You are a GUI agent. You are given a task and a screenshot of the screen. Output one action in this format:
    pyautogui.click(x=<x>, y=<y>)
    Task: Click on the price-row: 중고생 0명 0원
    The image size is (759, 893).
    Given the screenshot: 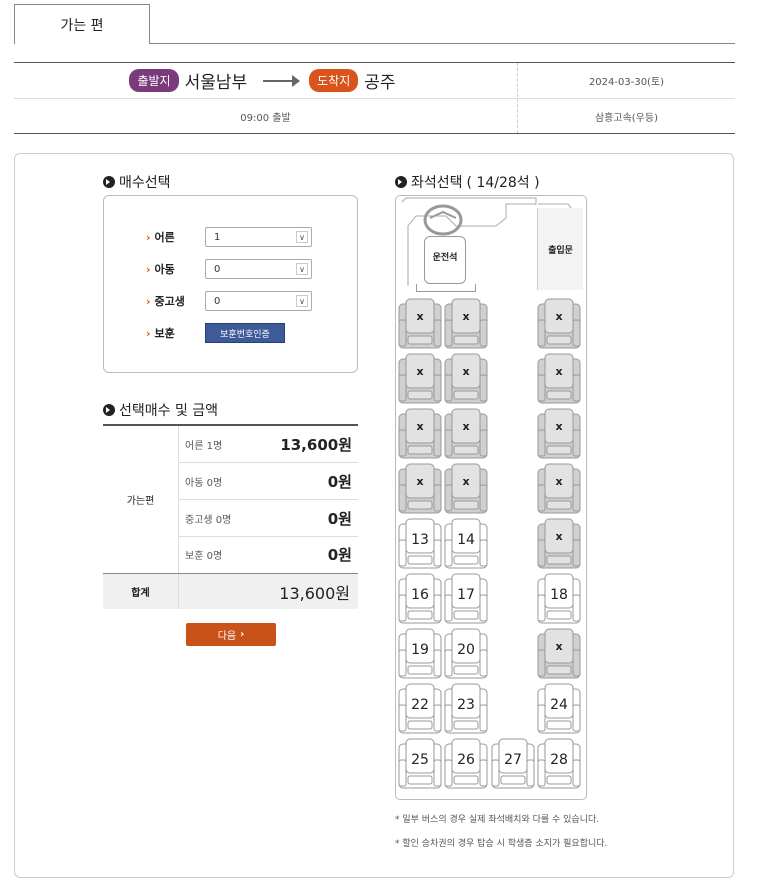 What is the action you would take?
    pyautogui.click(x=268, y=518)
    